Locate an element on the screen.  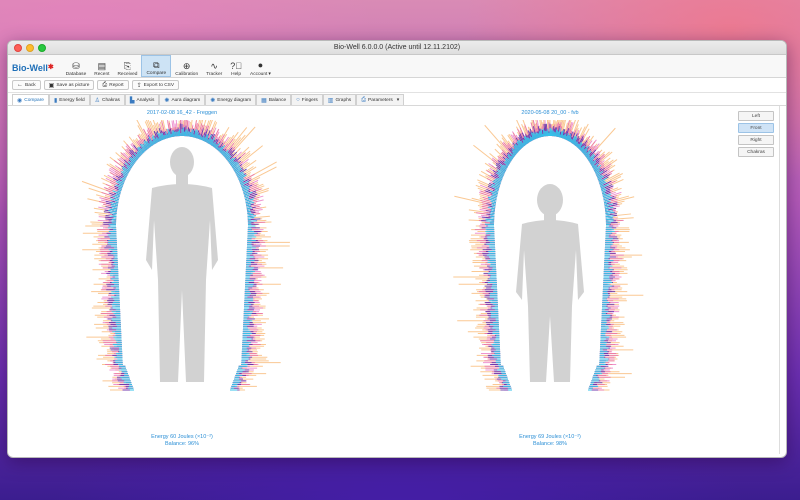
content-divider is located at coordinates (779, 280).